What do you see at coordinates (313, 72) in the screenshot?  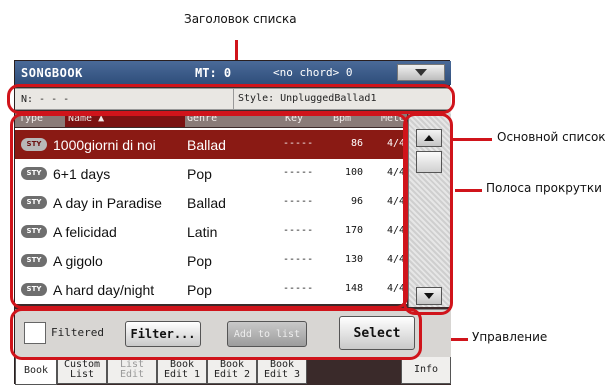 I see `chord-display: <no chord> 0` at bounding box center [313, 72].